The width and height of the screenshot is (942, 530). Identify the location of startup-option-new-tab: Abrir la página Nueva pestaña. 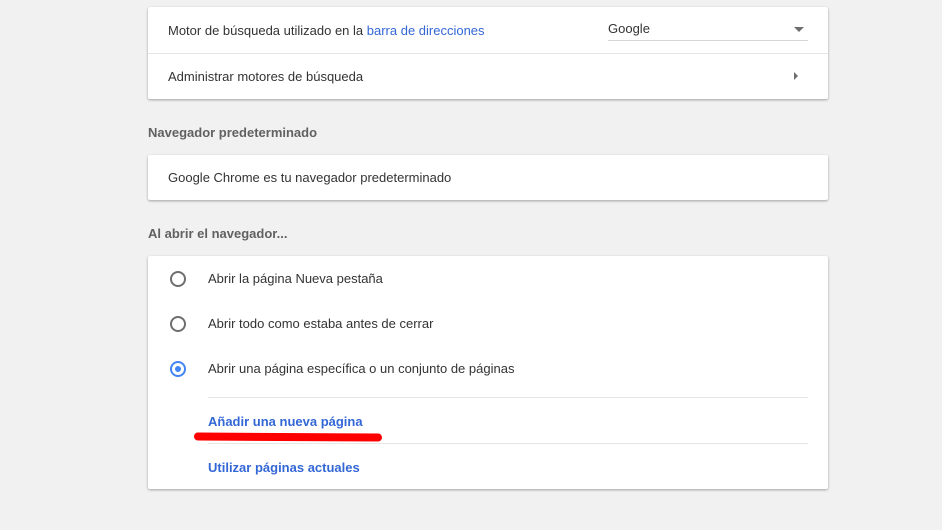
(488, 278).